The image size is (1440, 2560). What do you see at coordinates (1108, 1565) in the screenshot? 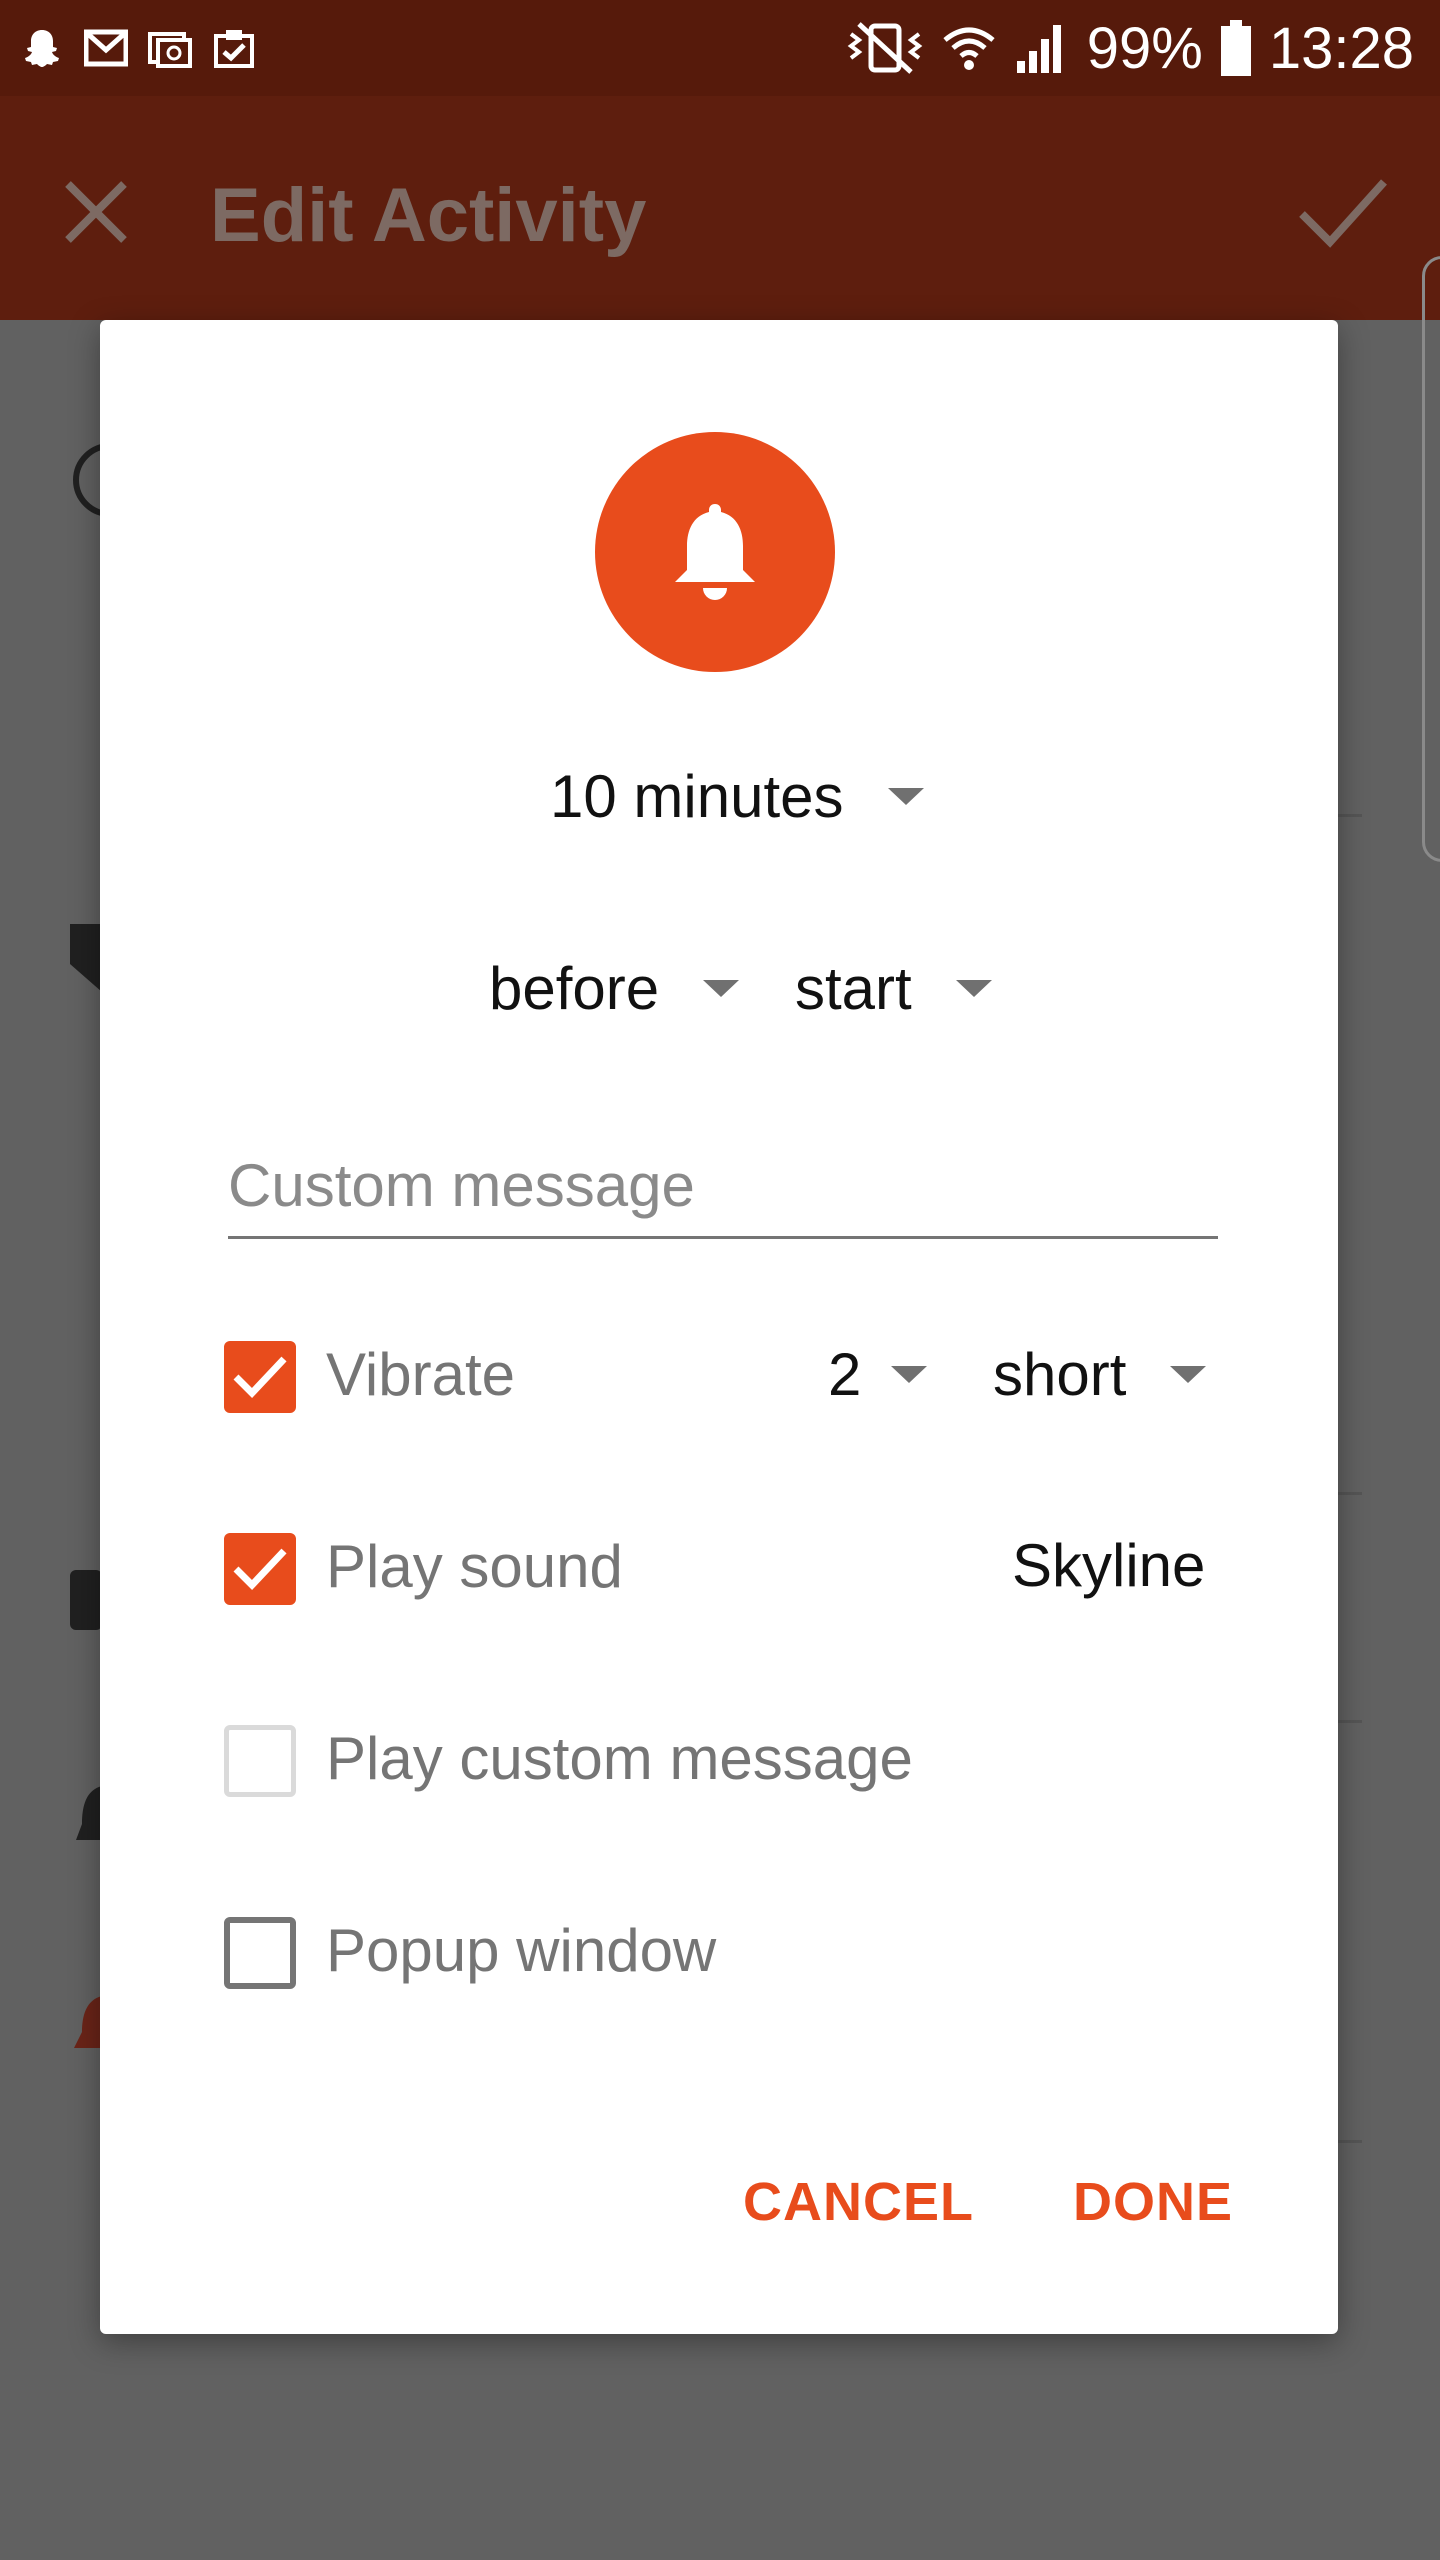
I see `sound-selector: Skyline` at bounding box center [1108, 1565].